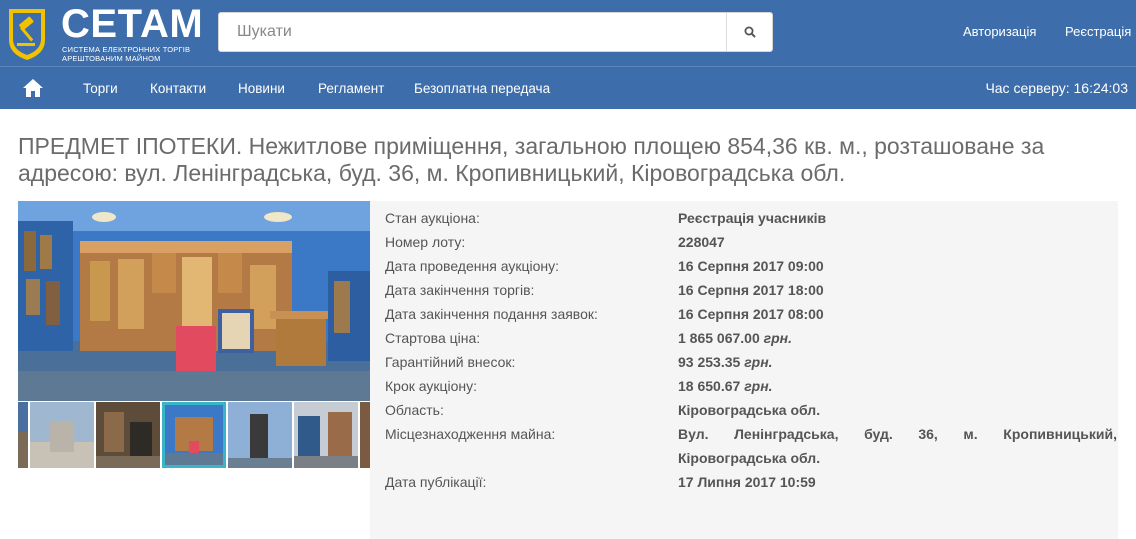  Describe the element at coordinates (460, 290) in the screenshot. I see `detail-label: Дата закінчення торгів:` at that location.